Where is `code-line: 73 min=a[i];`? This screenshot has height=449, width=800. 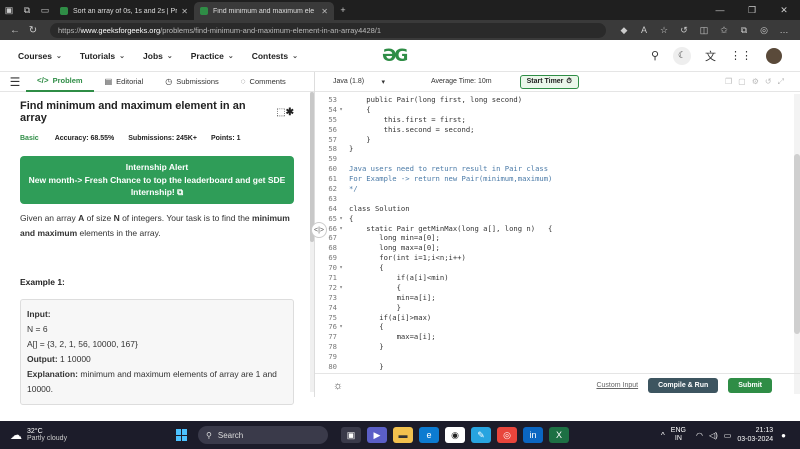
code-line: 73 min=a[i]; is located at coordinates (557, 298).